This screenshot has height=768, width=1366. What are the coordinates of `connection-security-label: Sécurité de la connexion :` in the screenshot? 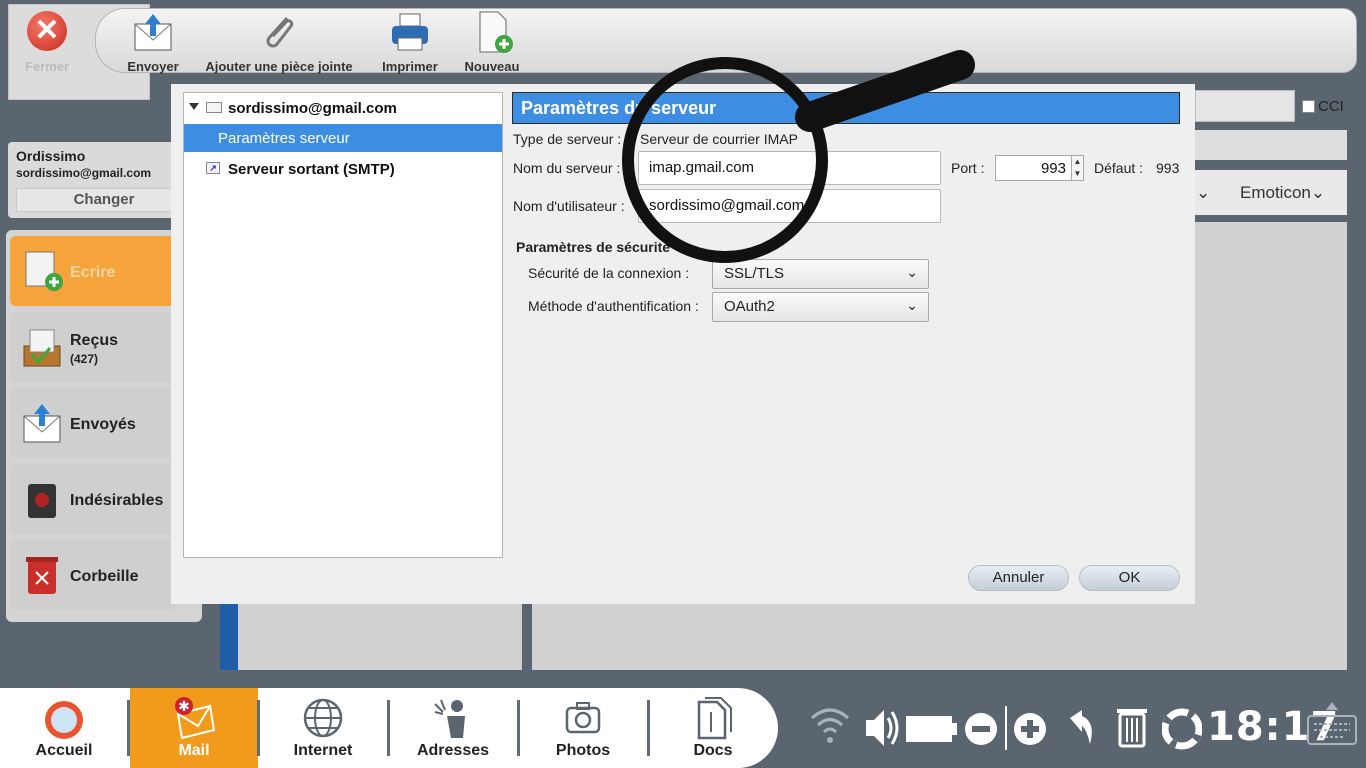 It's located at (609, 273).